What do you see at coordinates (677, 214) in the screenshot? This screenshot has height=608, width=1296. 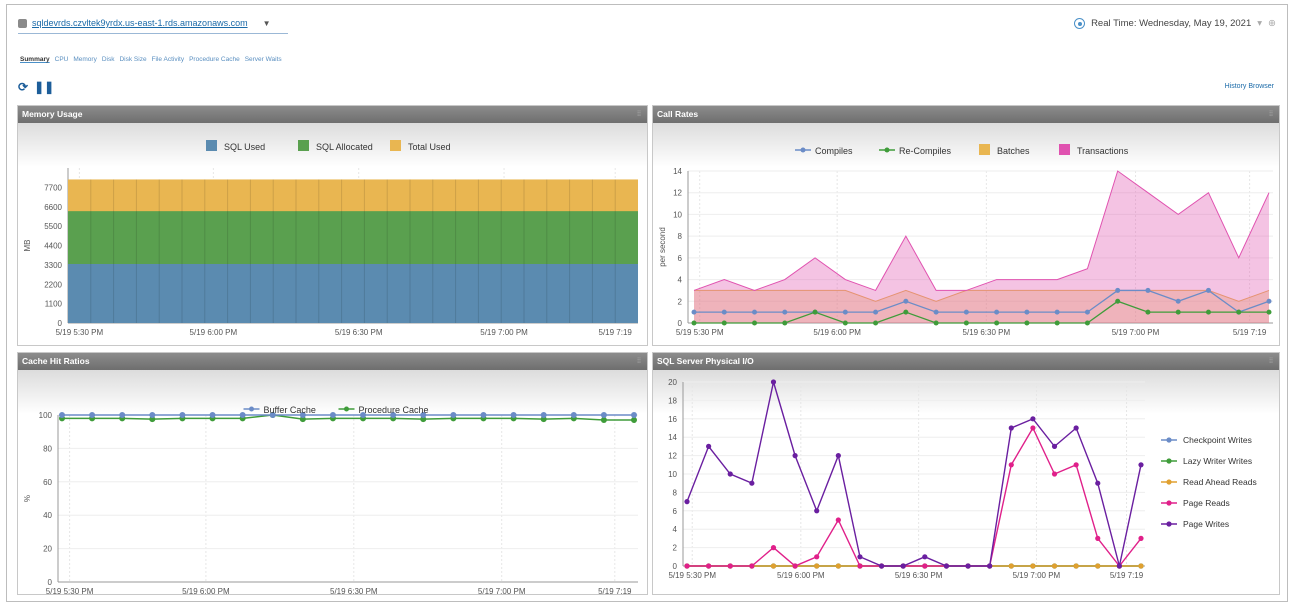 I see `y-tick-label: 10` at bounding box center [677, 214].